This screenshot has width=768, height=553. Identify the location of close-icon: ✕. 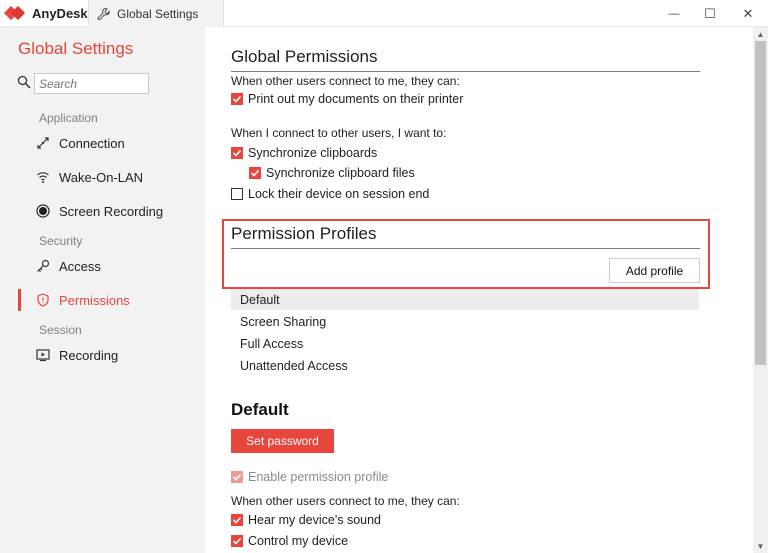
(748, 13).